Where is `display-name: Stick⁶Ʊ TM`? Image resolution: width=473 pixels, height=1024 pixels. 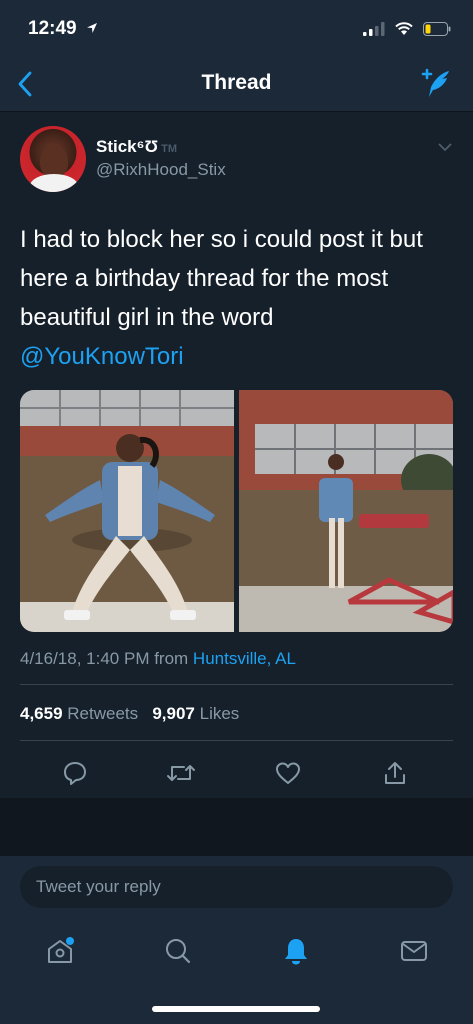 display-name: Stick⁶Ʊ TM is located at coordinates (136, 147).